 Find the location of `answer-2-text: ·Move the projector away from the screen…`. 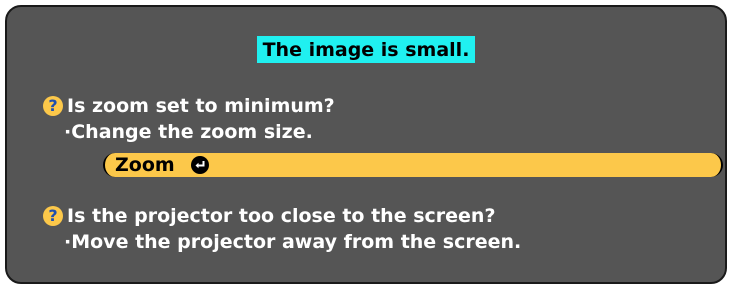

answer-2-text: ·Move the projector away from the screen… is located at coordinates (293, 242).